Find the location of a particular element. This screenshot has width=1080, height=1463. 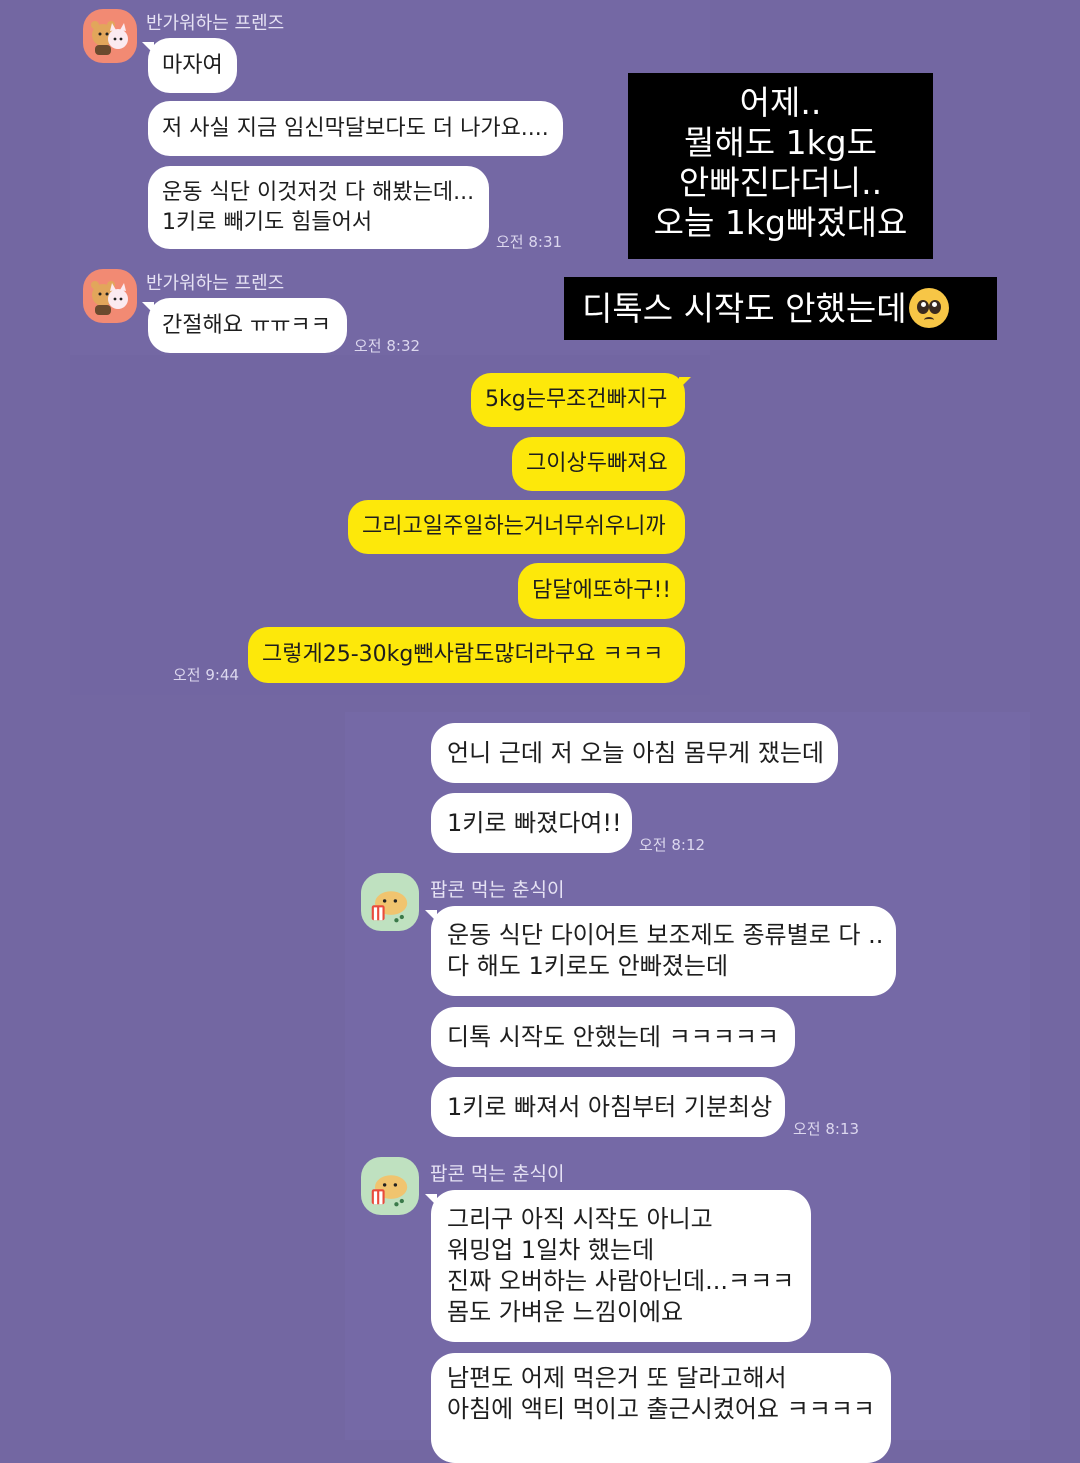

my-message-bubble: 그렇게25-30kg뺀사람도많더라구요 ㅋㅋㅋ is located at coordinates (466, 655).